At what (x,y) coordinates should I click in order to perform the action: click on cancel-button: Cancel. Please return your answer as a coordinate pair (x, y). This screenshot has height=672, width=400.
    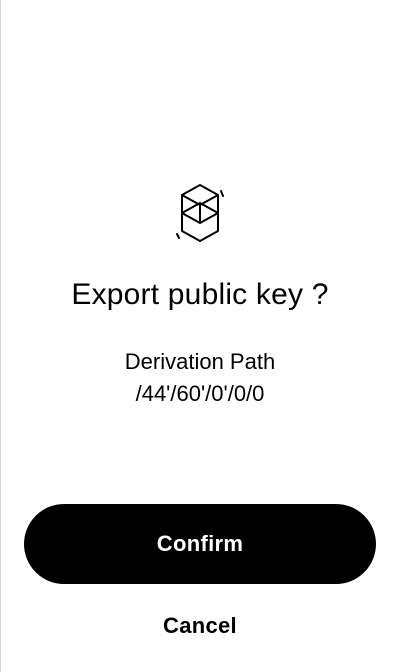
    Looking at the image, I should click on (200, 626).